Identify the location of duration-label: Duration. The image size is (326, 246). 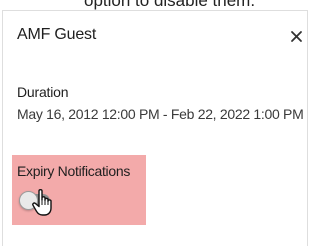
(43, 92).